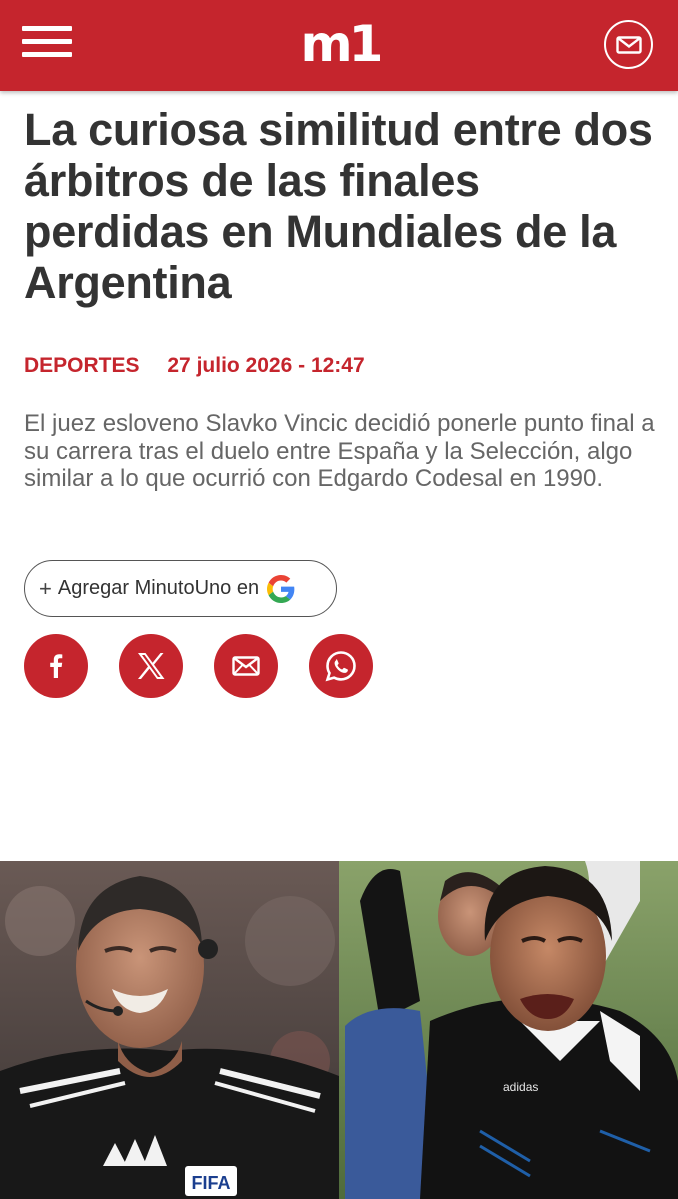  What do you see at coordinates (342, 44) in the screenshot?
I see `site-logo: m1` at bounding box center [342, 44].